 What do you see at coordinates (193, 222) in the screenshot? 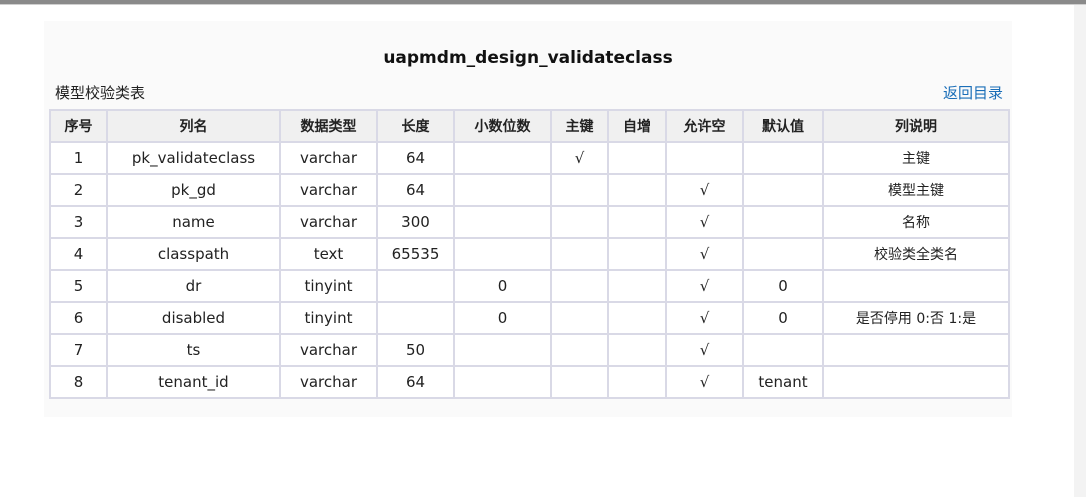
I see `cell-column-name: name` at bounding box center [193, 222].